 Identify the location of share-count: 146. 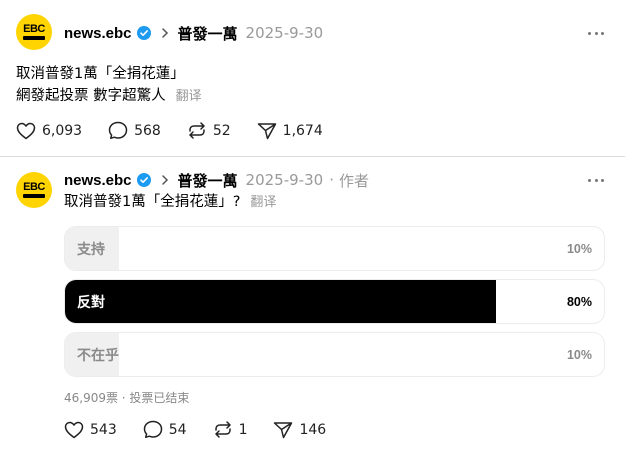
(313, 429).